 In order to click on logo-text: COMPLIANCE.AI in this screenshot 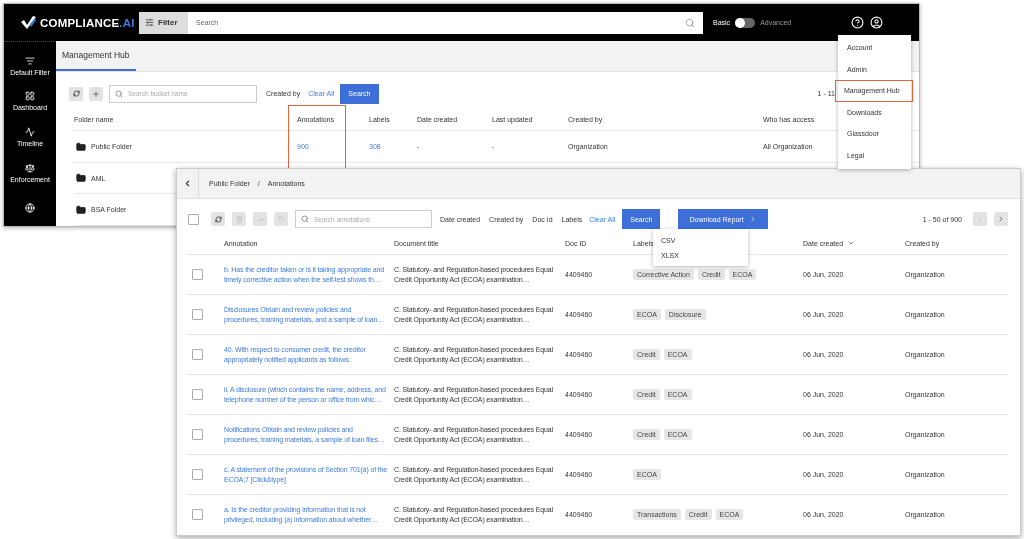, I will do `click(87, 22)`.